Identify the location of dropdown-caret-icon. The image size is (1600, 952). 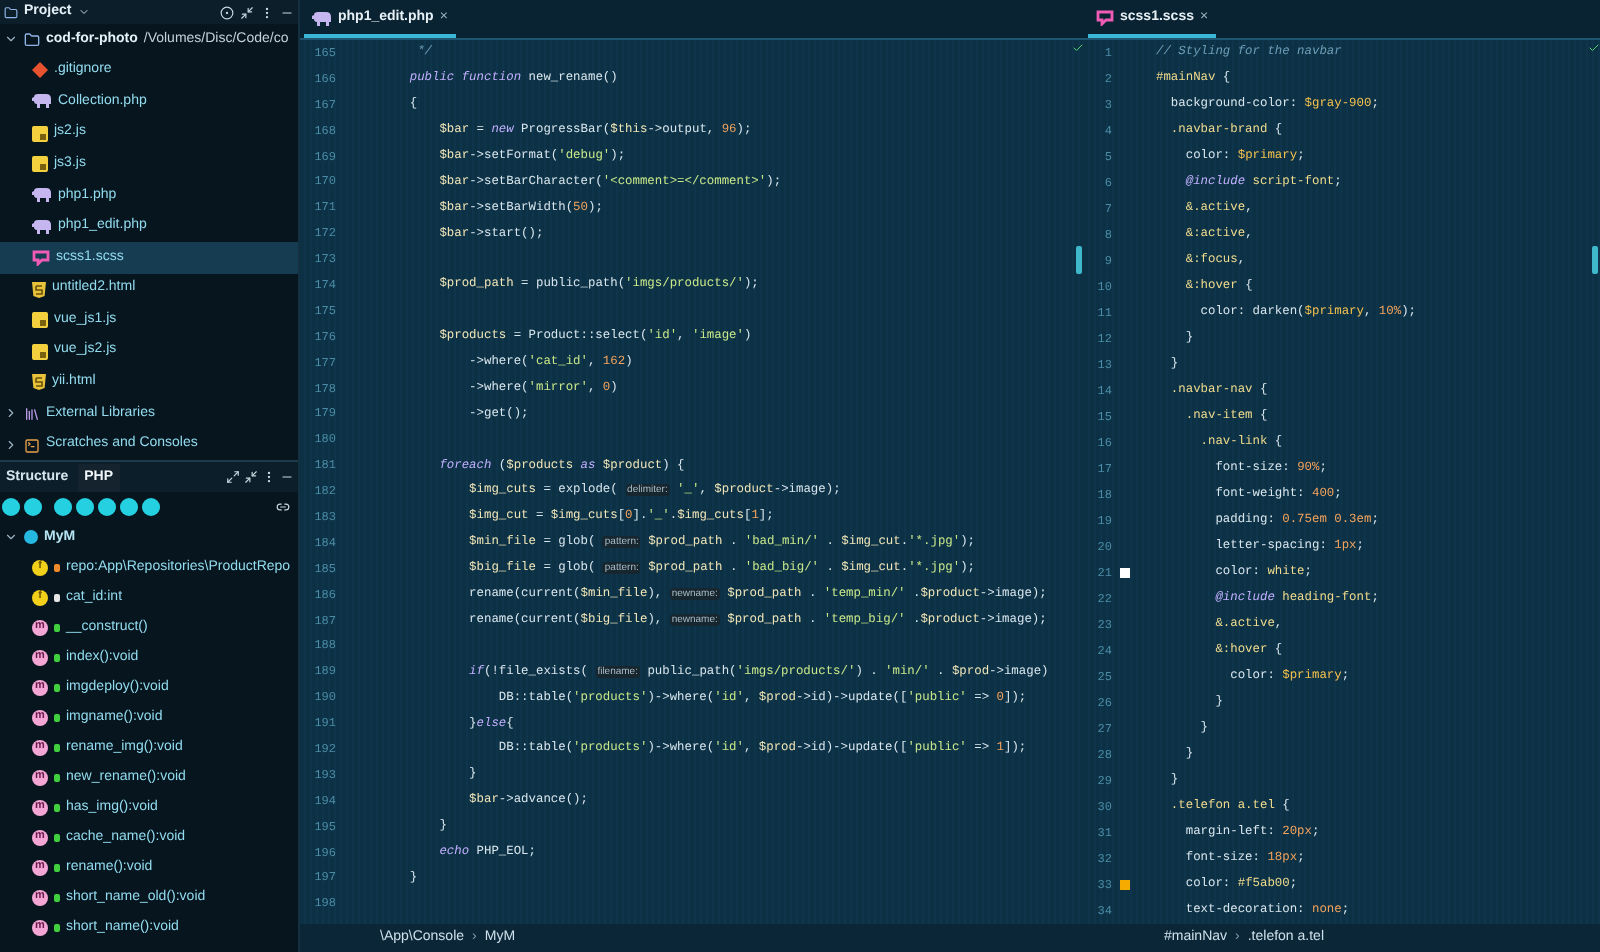
(83, 12).